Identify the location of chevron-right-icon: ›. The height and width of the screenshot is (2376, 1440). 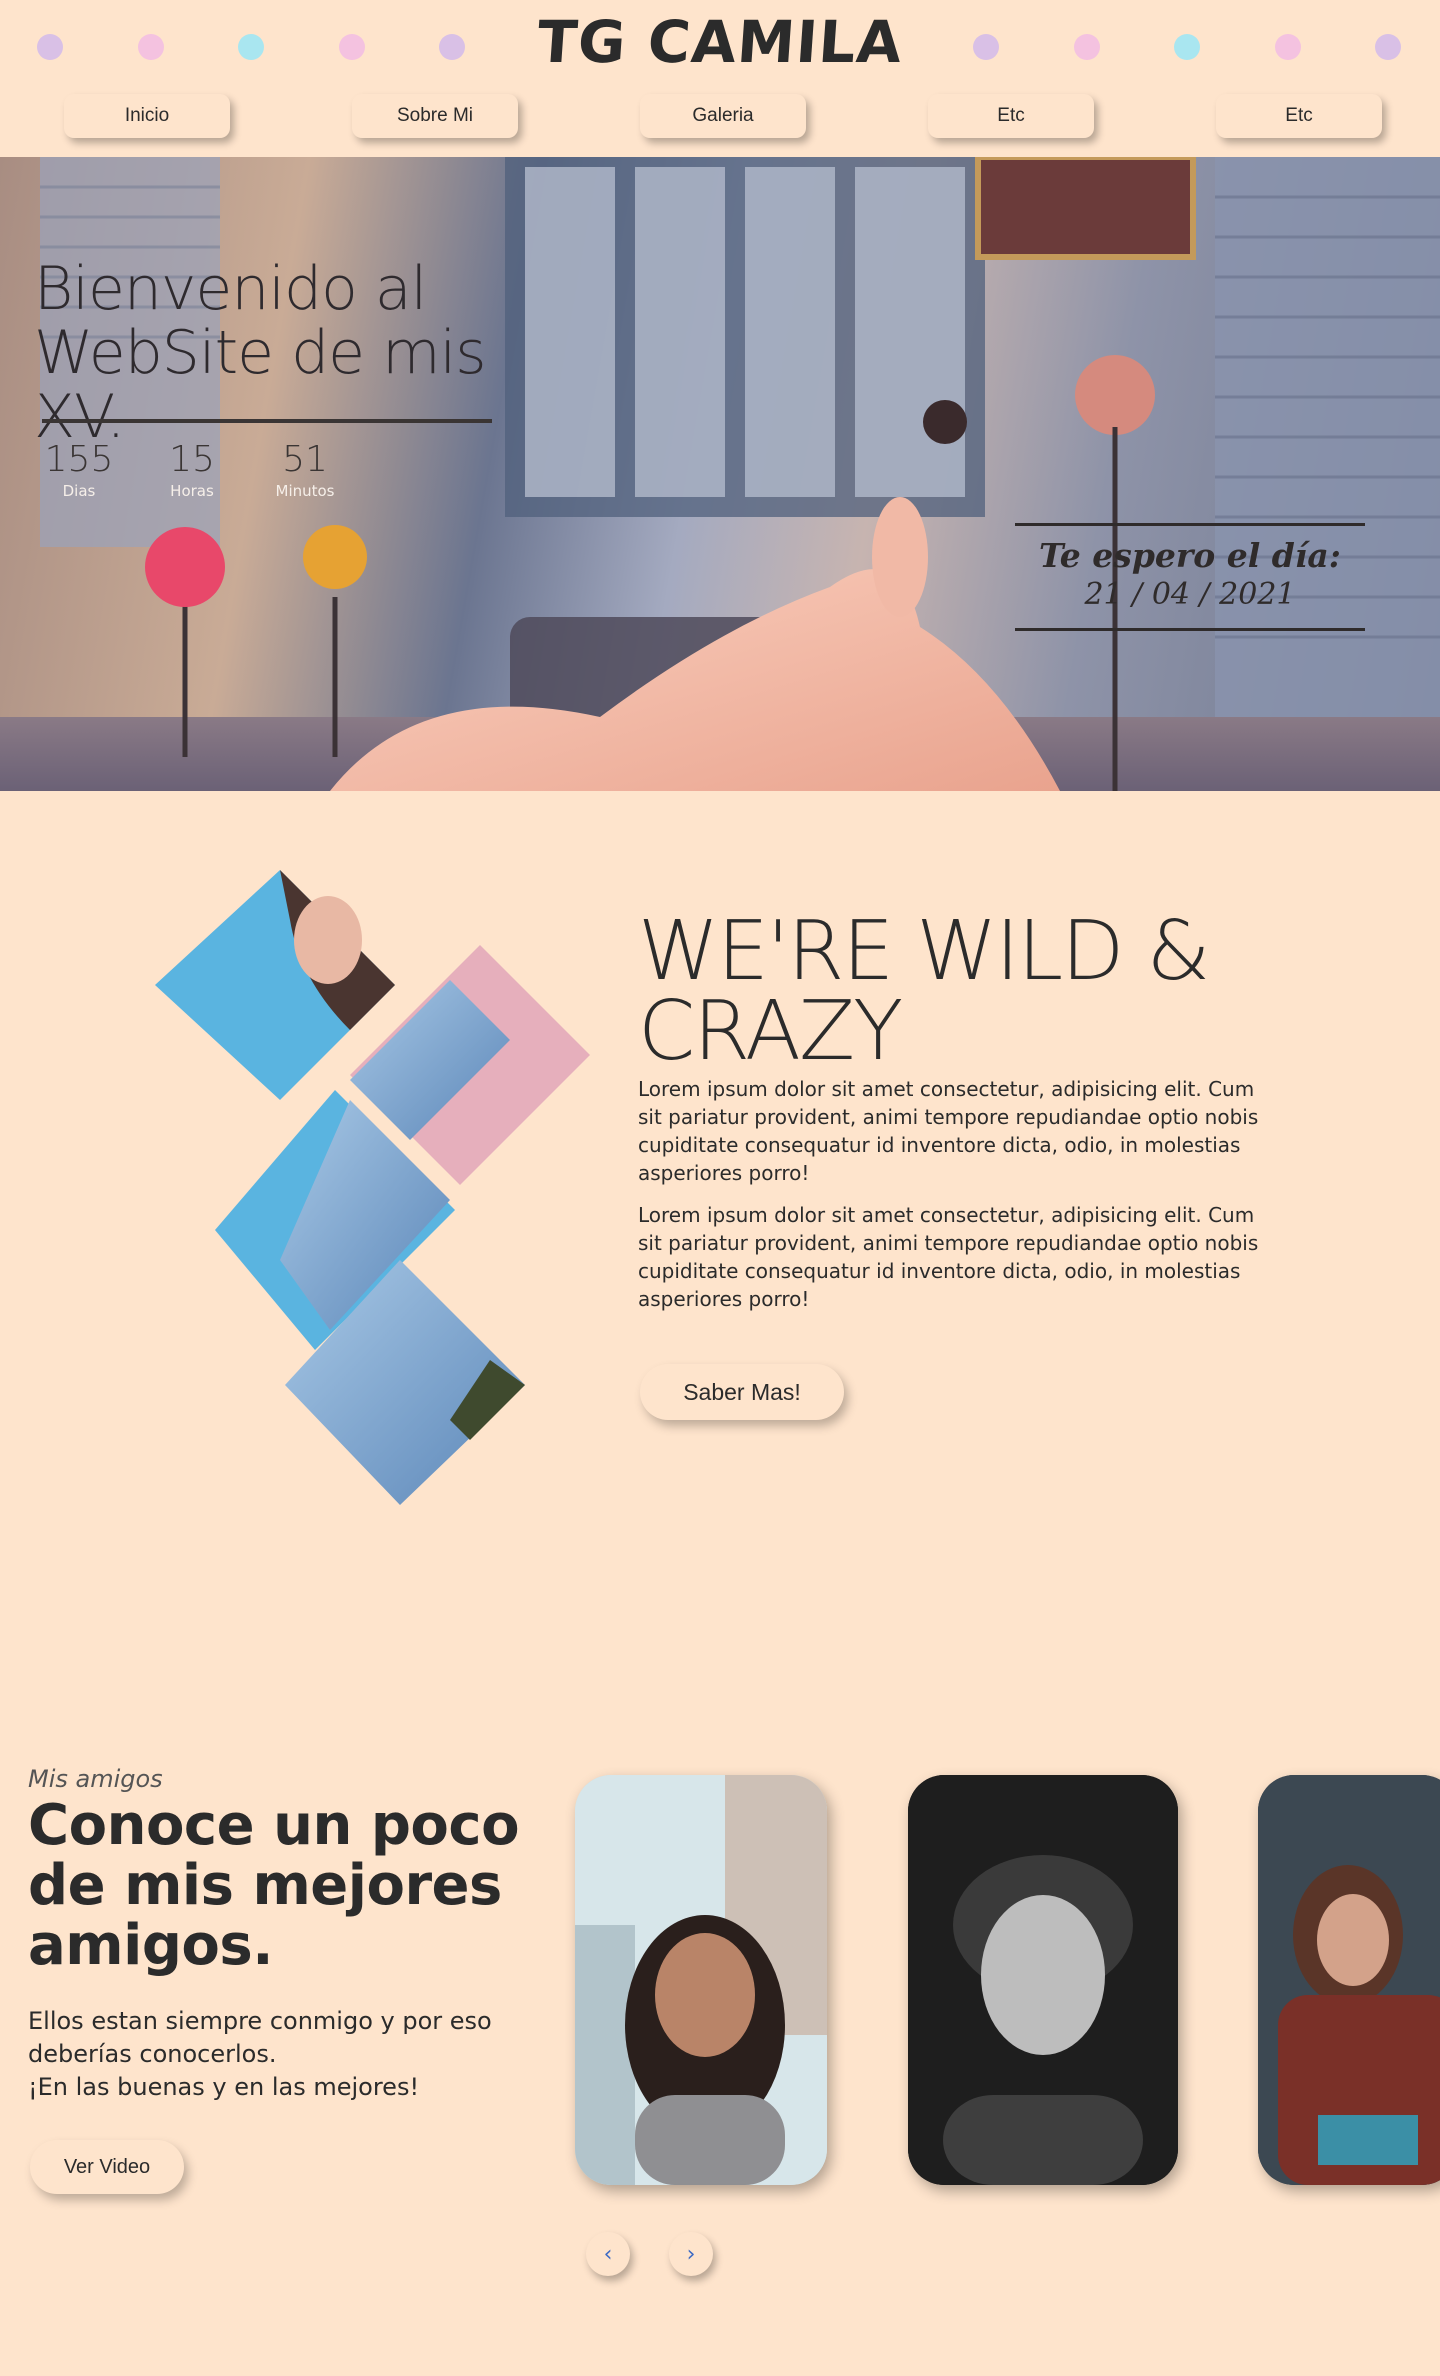
(691, 2254).